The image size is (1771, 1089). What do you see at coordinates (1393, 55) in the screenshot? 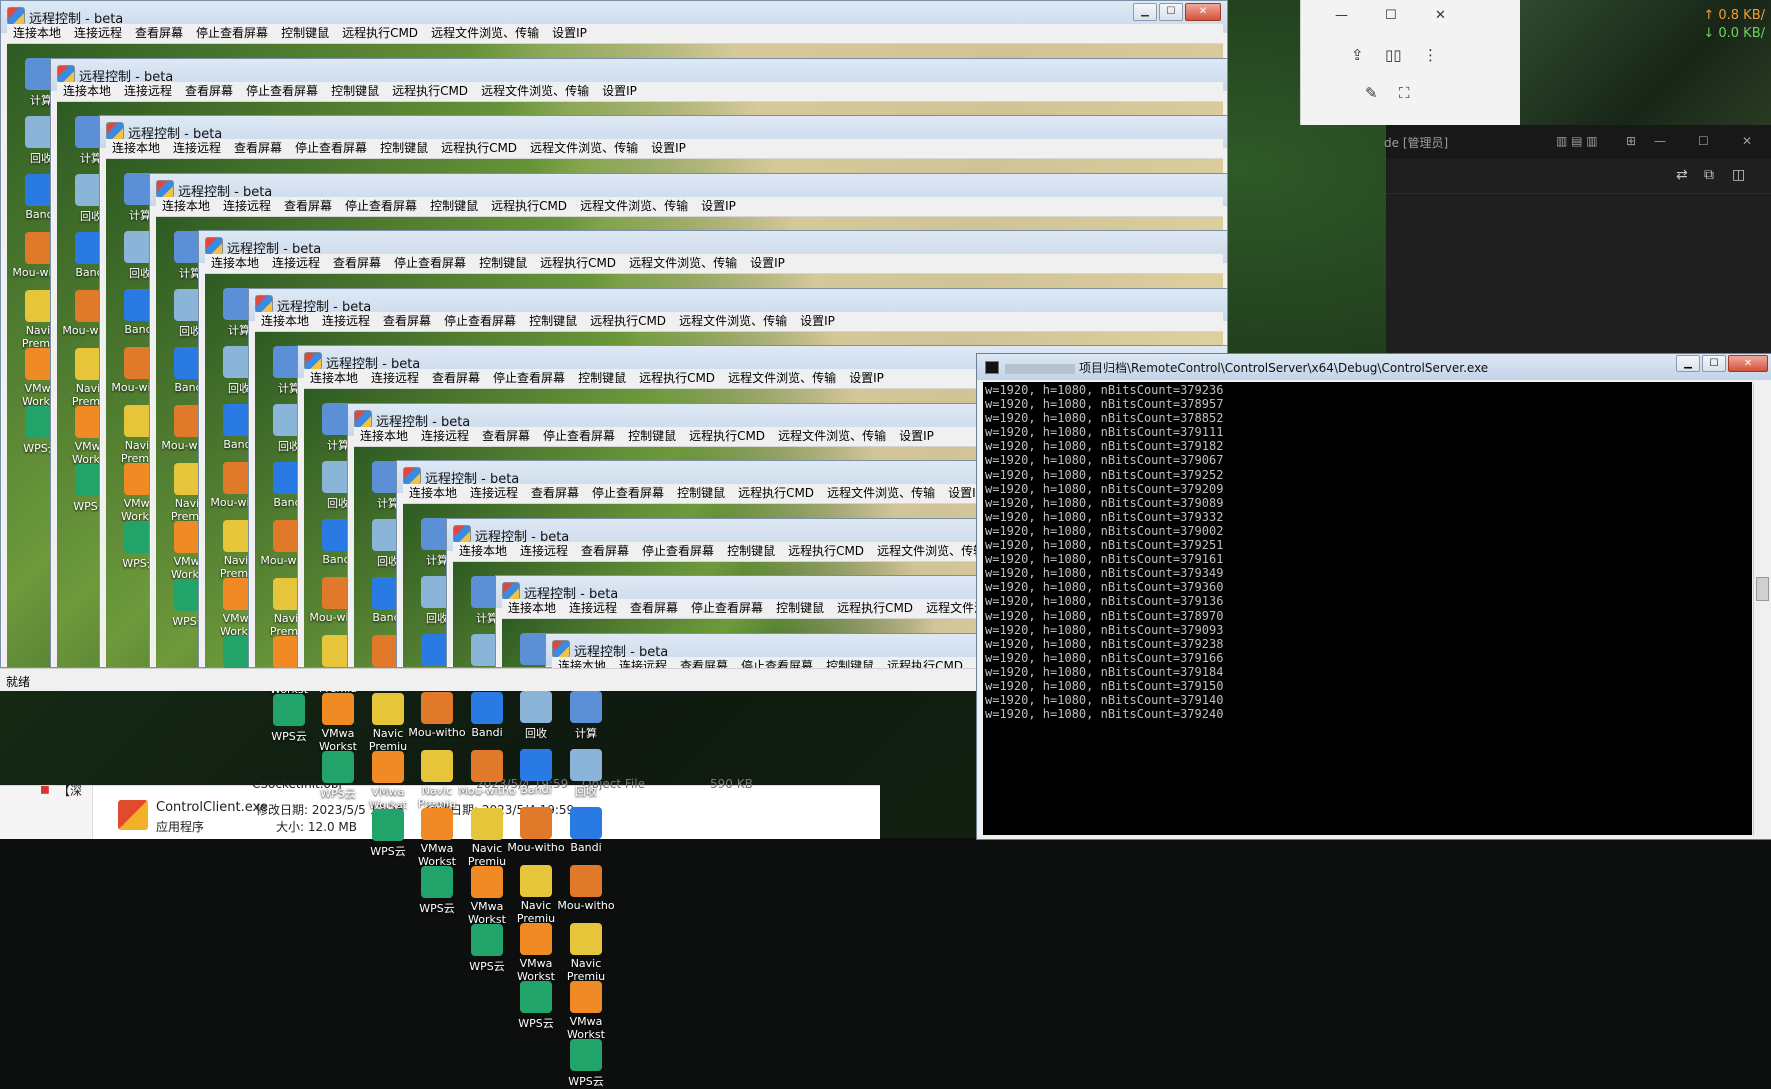
I see `reader-icon: ▯▯` at bounding box center [1393, 55].